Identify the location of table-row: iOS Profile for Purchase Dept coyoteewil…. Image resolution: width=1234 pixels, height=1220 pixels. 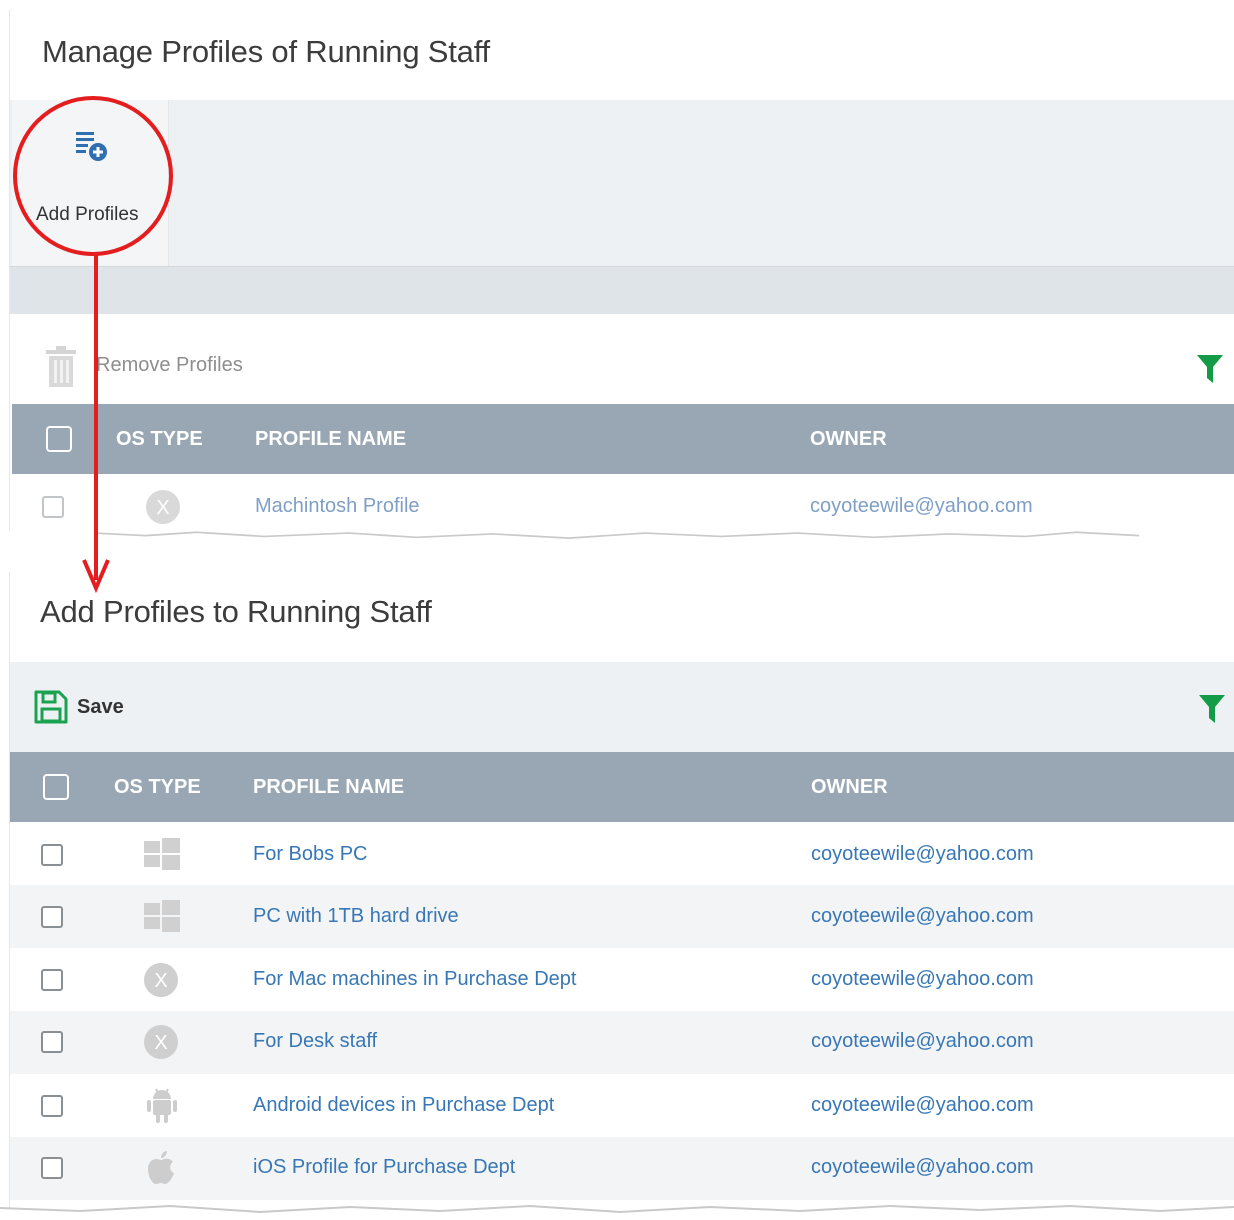
(622, 1168).